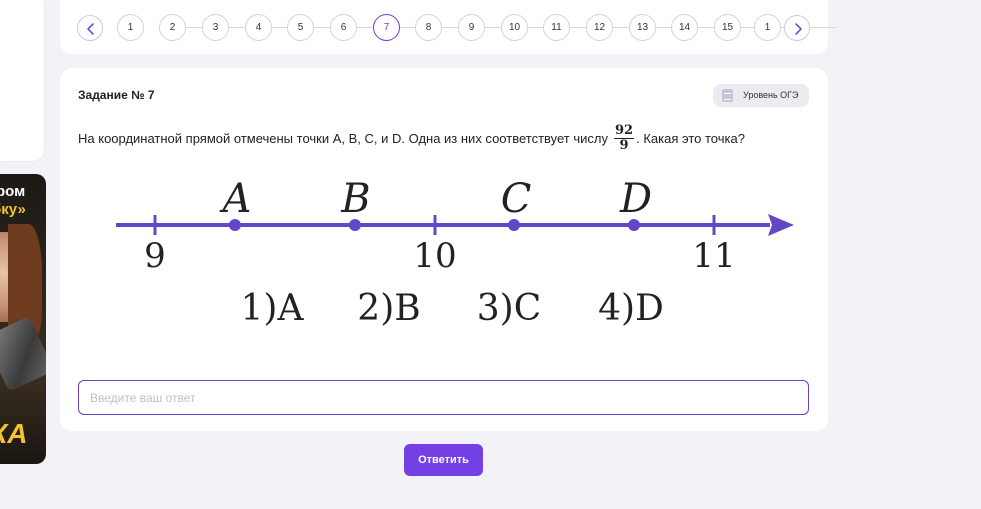 The image size is (981, 509). Describe the element at coordinates (599, 27) in the screenshot. I see `page-button-12: 12` at that location.